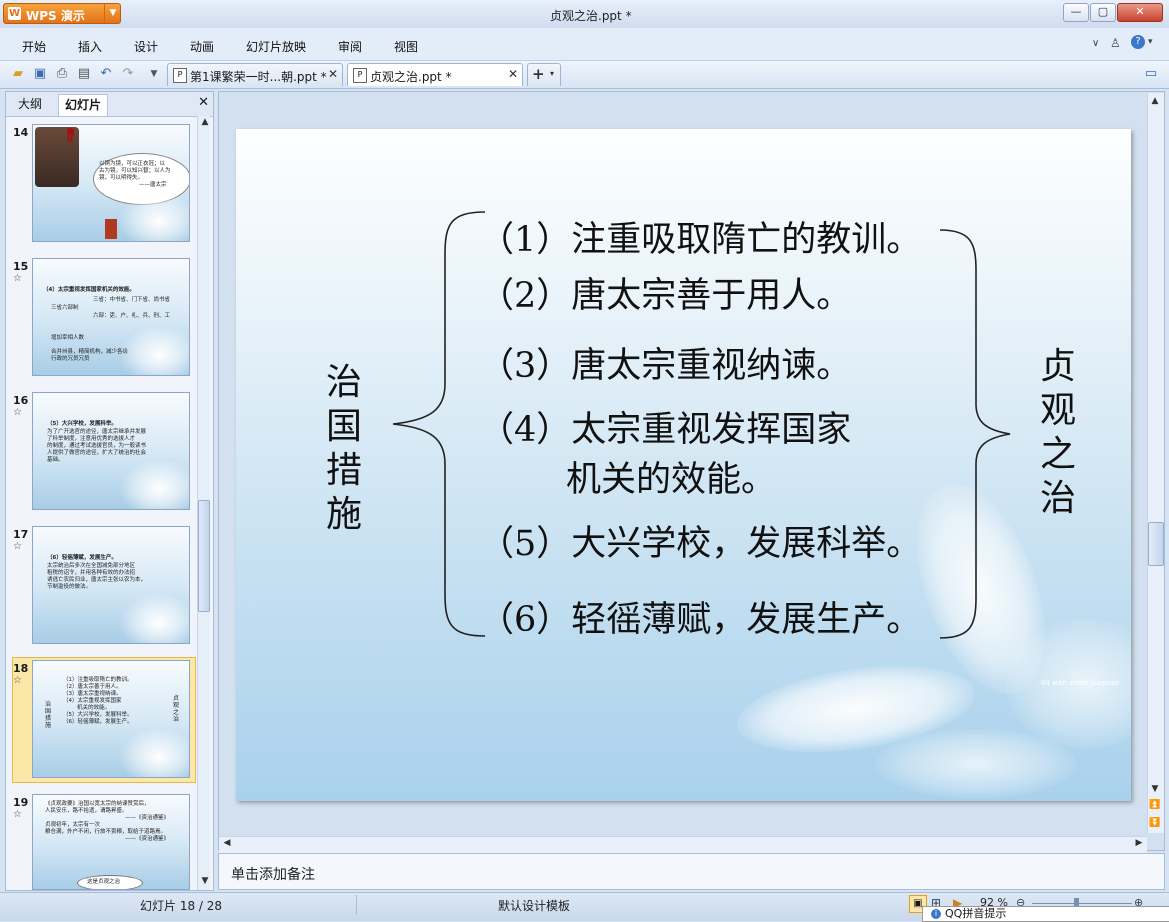 The height and width of the screenshot is (922, 1169). I want to click on menu-animation: 动画, so click(202, 46).